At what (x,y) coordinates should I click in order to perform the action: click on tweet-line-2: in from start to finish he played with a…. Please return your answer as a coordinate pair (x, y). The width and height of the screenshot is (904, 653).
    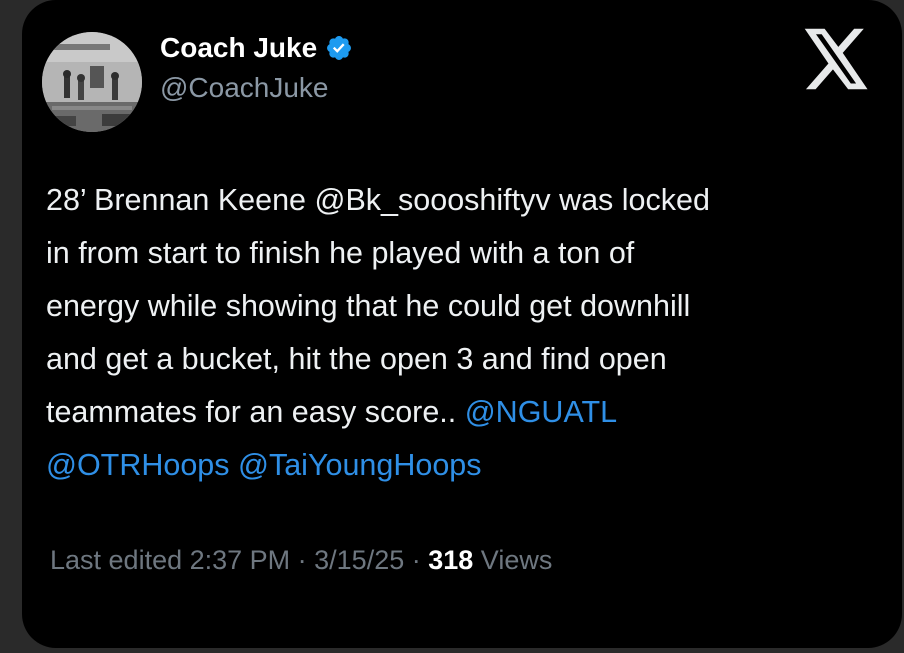
    Looking at the image, I should click on (340, 253).